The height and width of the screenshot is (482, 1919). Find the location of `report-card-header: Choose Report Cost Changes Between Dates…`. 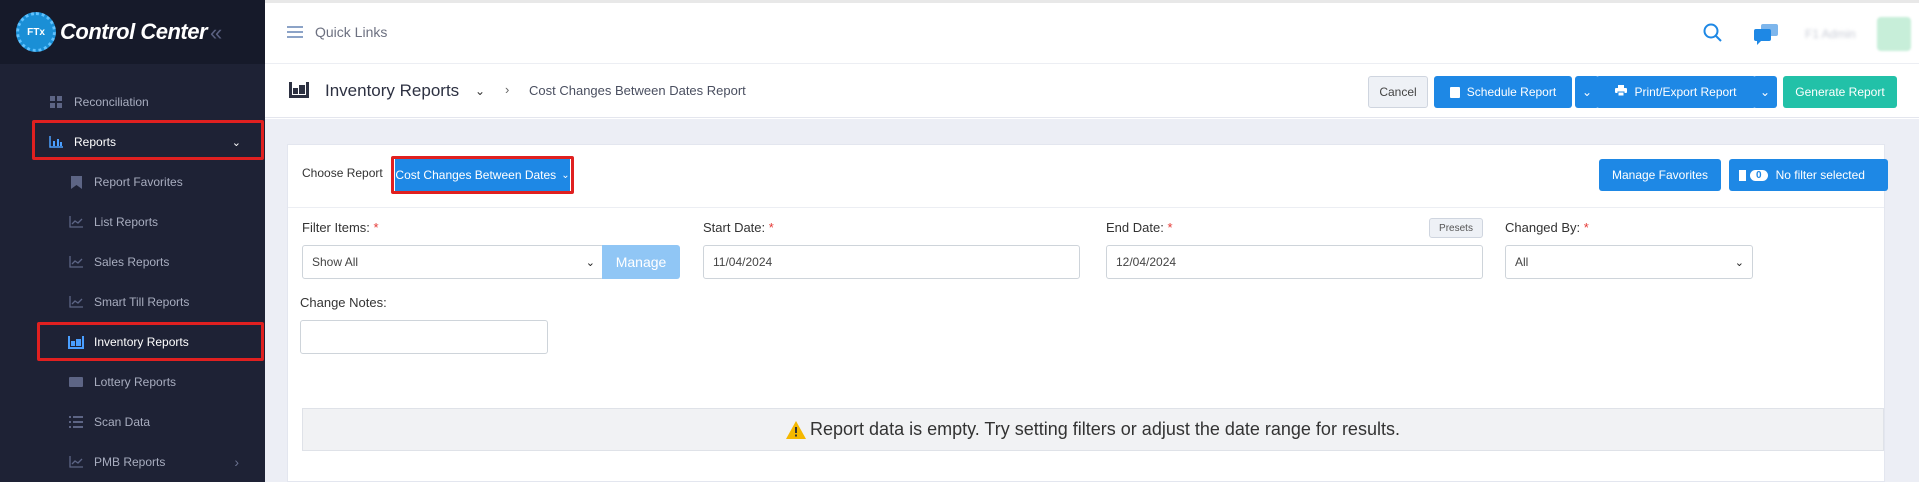

report-card-header: Choose Report Cost Changes Between Dates… is located at coordinates (1088, 176).